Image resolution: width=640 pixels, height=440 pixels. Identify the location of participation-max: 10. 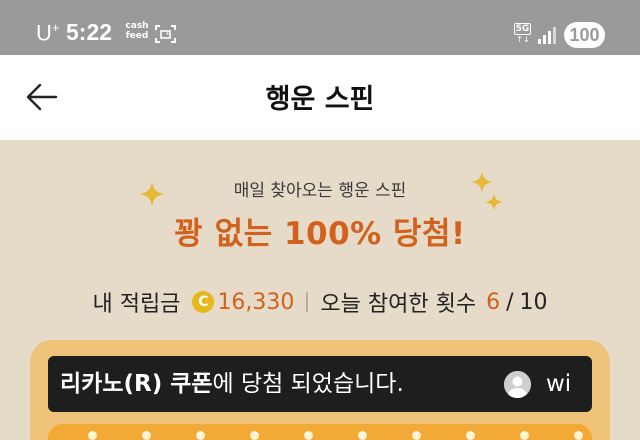
(533, 302).